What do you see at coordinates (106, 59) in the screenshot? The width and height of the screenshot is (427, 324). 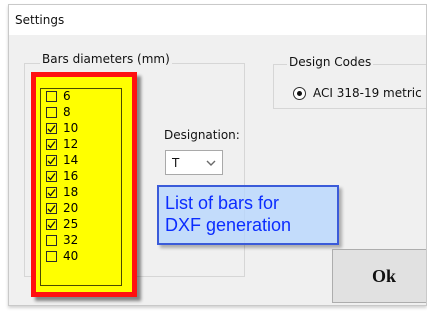 I see `bars-diameters-label: Bars diameters (mm)` at bounding box center [106, 59].